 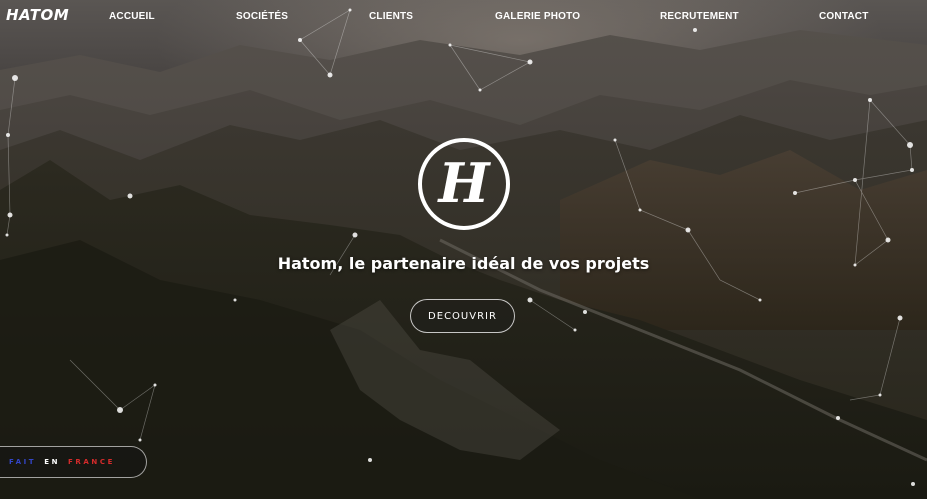 I want to click on decouvrir-button: DECOUVRIR, so click(x=462, y=316).